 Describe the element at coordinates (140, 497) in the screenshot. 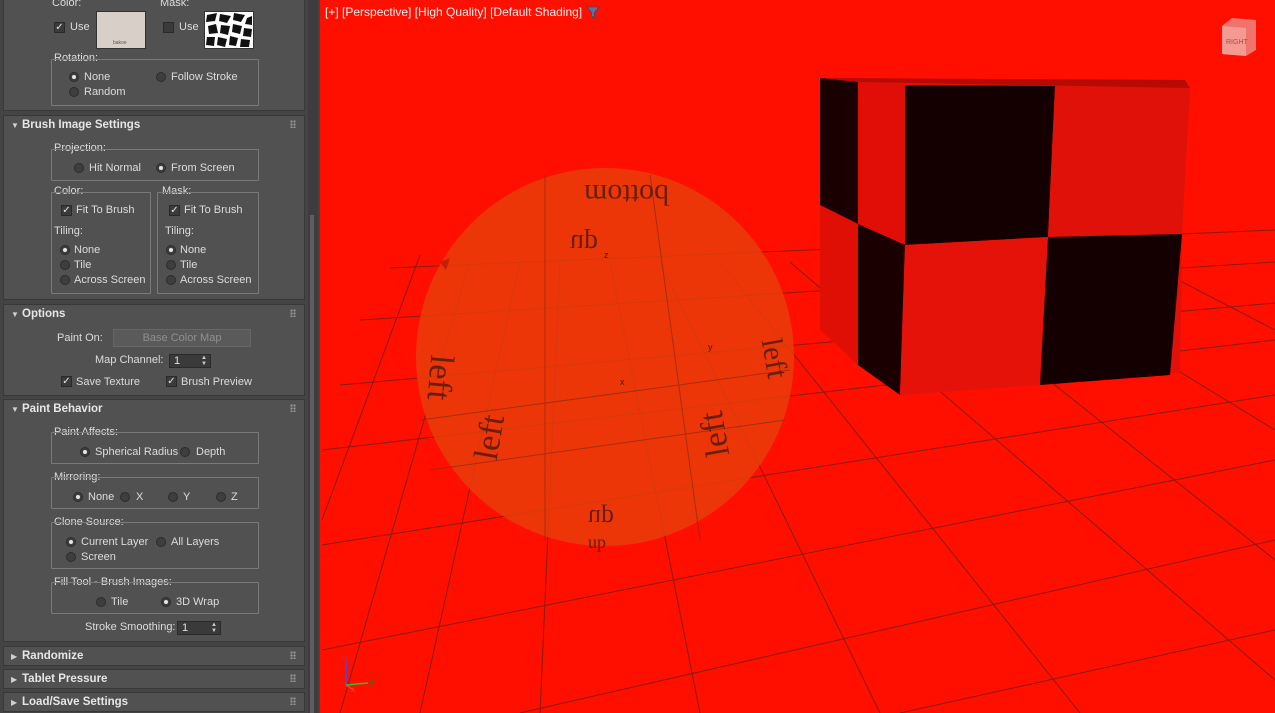

I see `mirror-x-label: X` at that location.